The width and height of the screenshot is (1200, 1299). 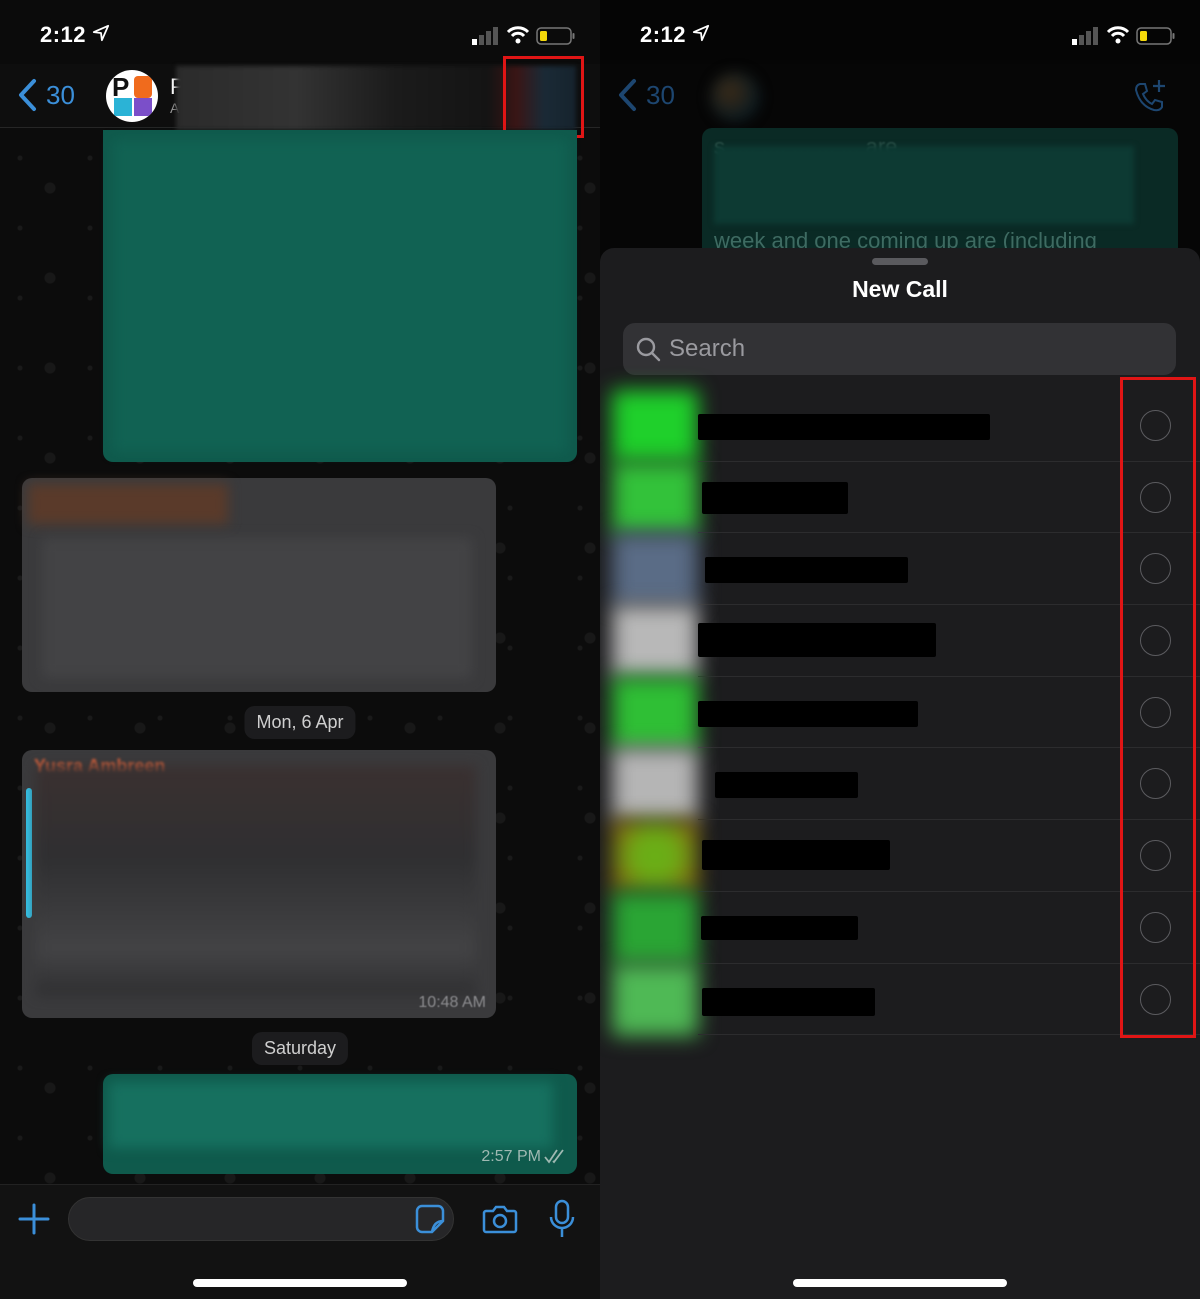 I want to click on contact-avatar: P, so click(x=132, y=96).